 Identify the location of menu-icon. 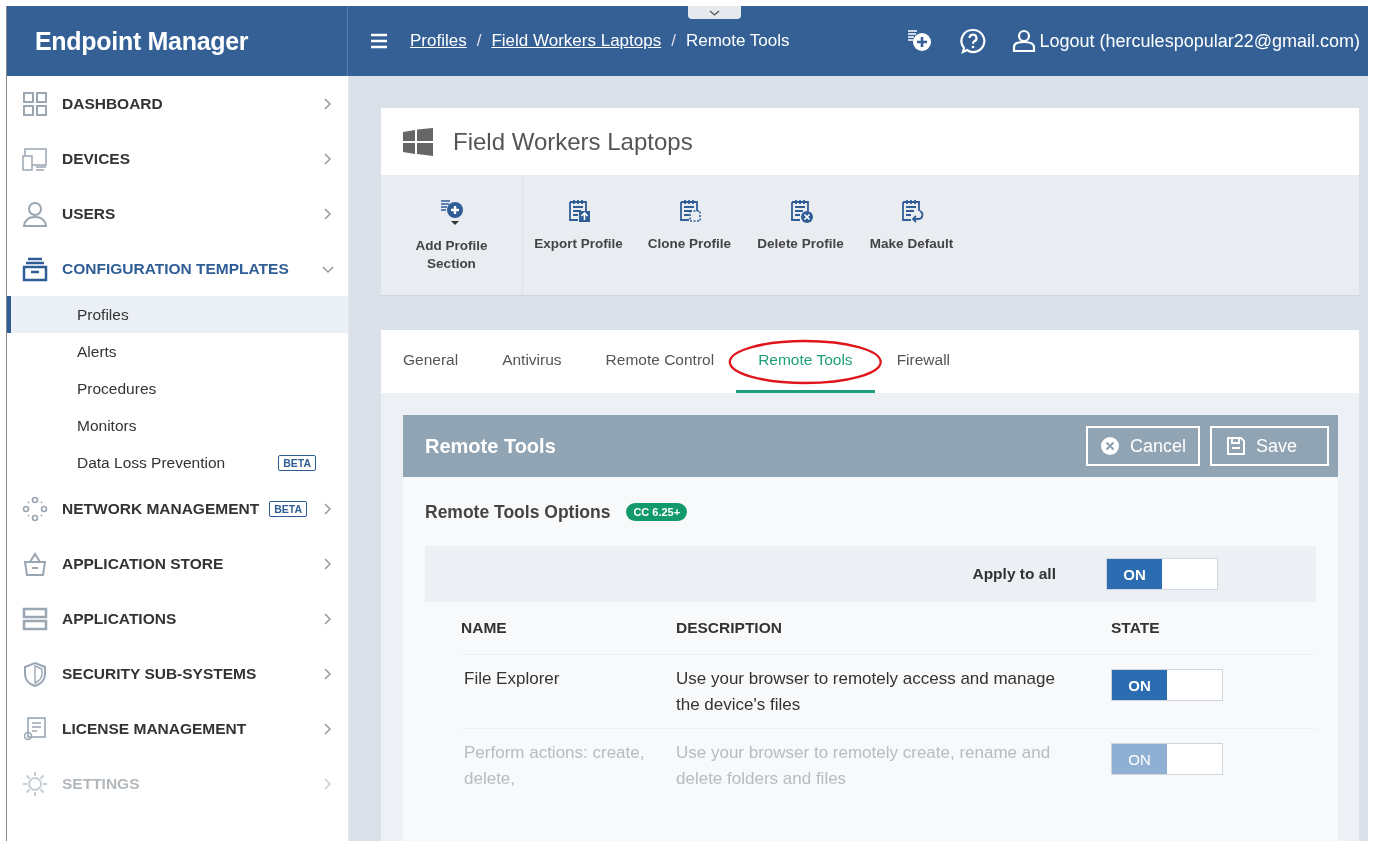
(379, 41).